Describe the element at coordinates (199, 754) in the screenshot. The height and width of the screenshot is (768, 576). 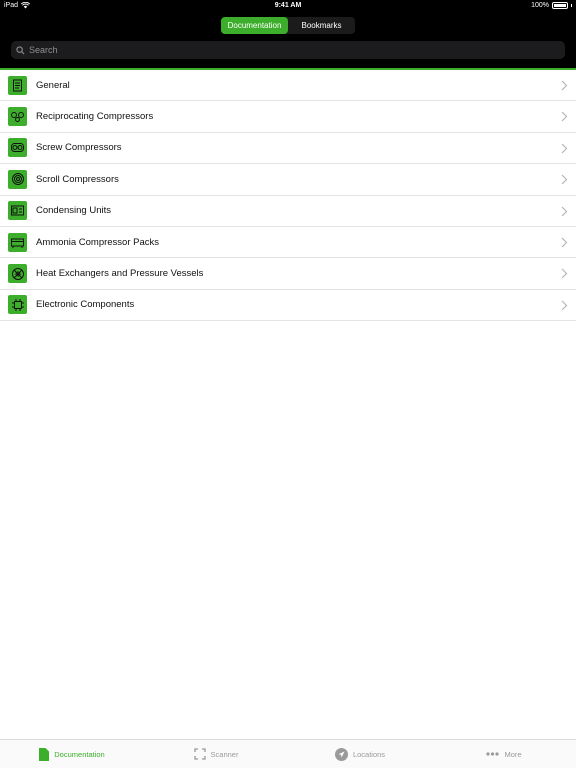
I see `scanner-icon` at that location.